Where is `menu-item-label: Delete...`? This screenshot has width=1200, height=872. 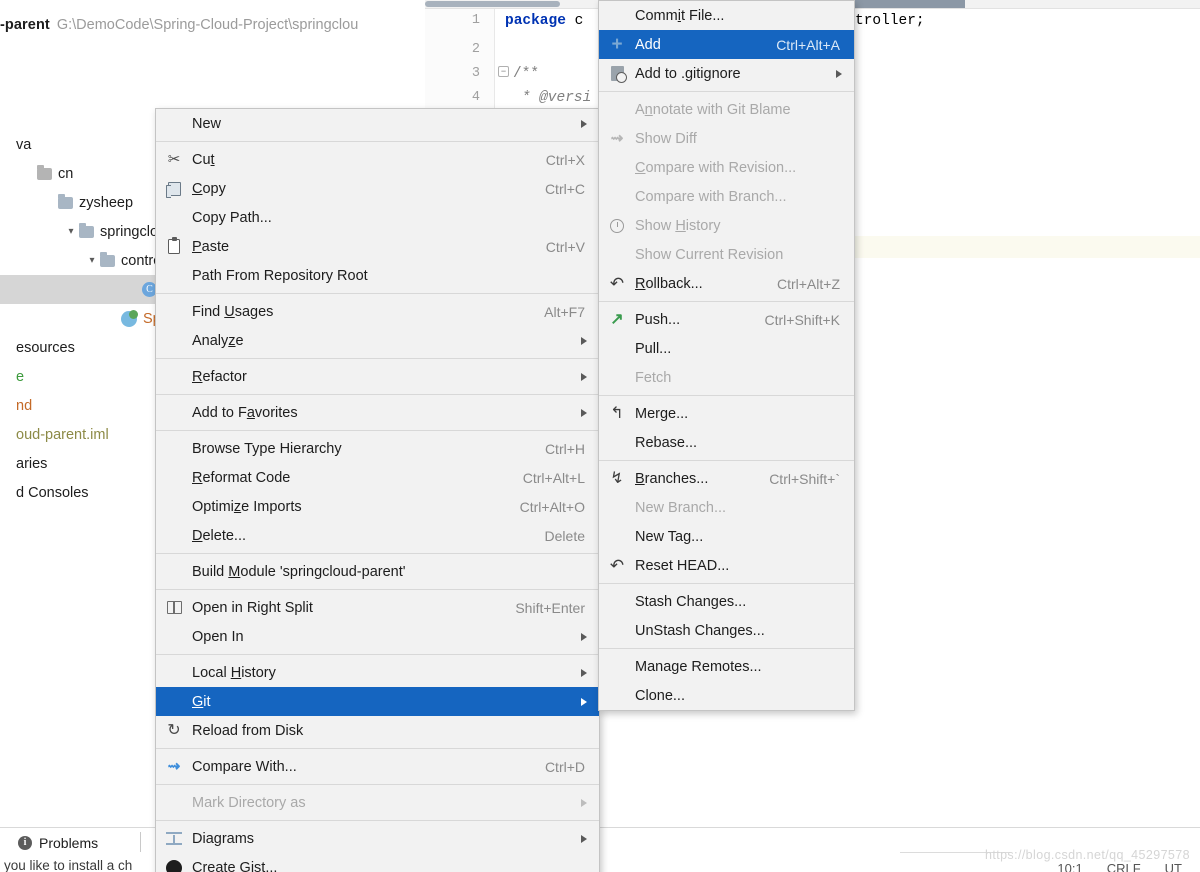 menu-item-label: Delete... is located at coordinates (219, 535).